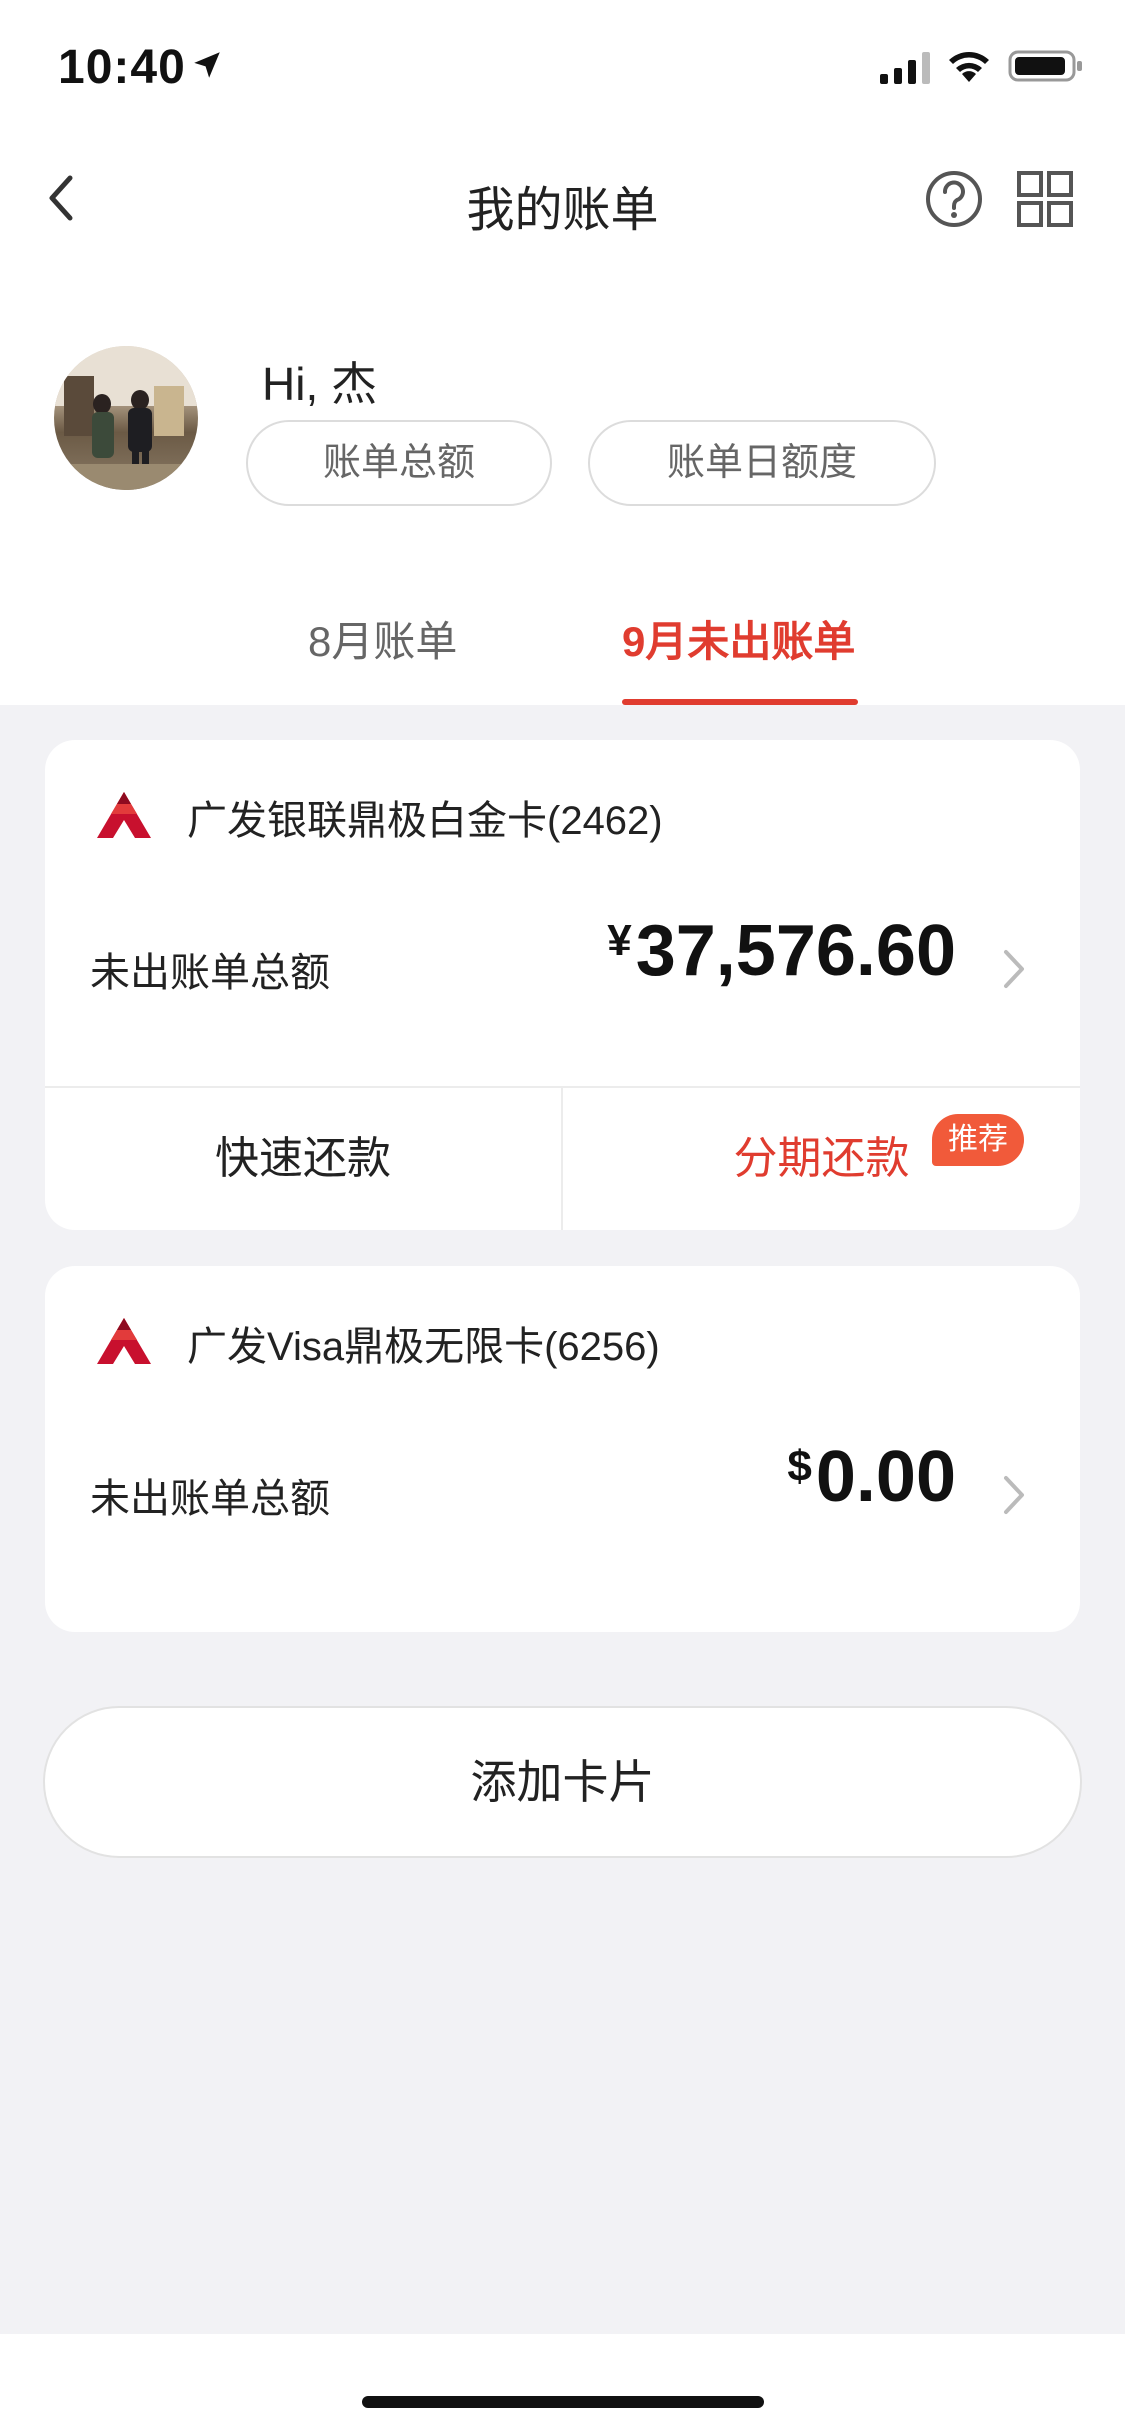 The width and height of the screenshot is (1125, 2436). I want to click on signal-icon, so click(905, 68).